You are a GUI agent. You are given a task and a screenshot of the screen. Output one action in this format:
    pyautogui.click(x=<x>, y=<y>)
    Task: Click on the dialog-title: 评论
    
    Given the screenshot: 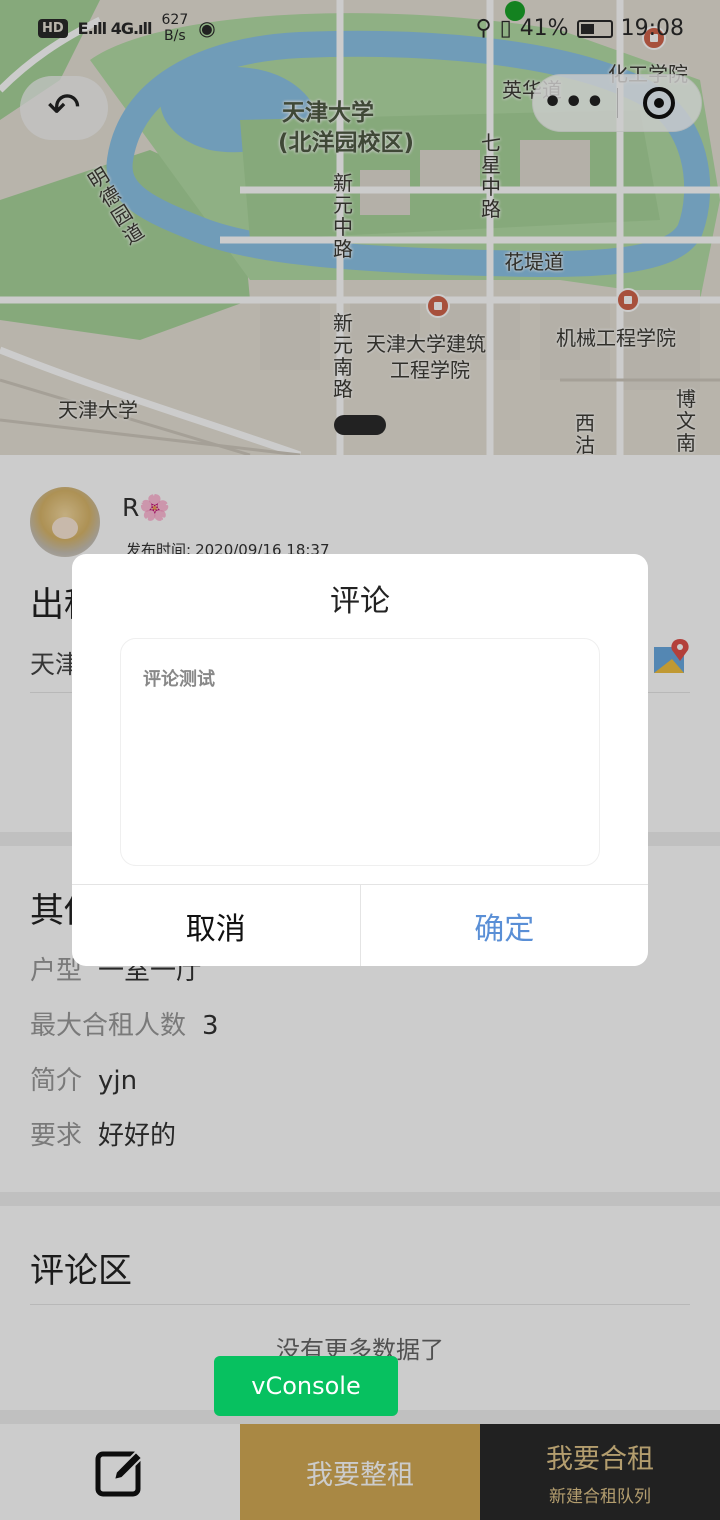 What is the action you would take?
    pyautogui.click(x=360, y=601)
    